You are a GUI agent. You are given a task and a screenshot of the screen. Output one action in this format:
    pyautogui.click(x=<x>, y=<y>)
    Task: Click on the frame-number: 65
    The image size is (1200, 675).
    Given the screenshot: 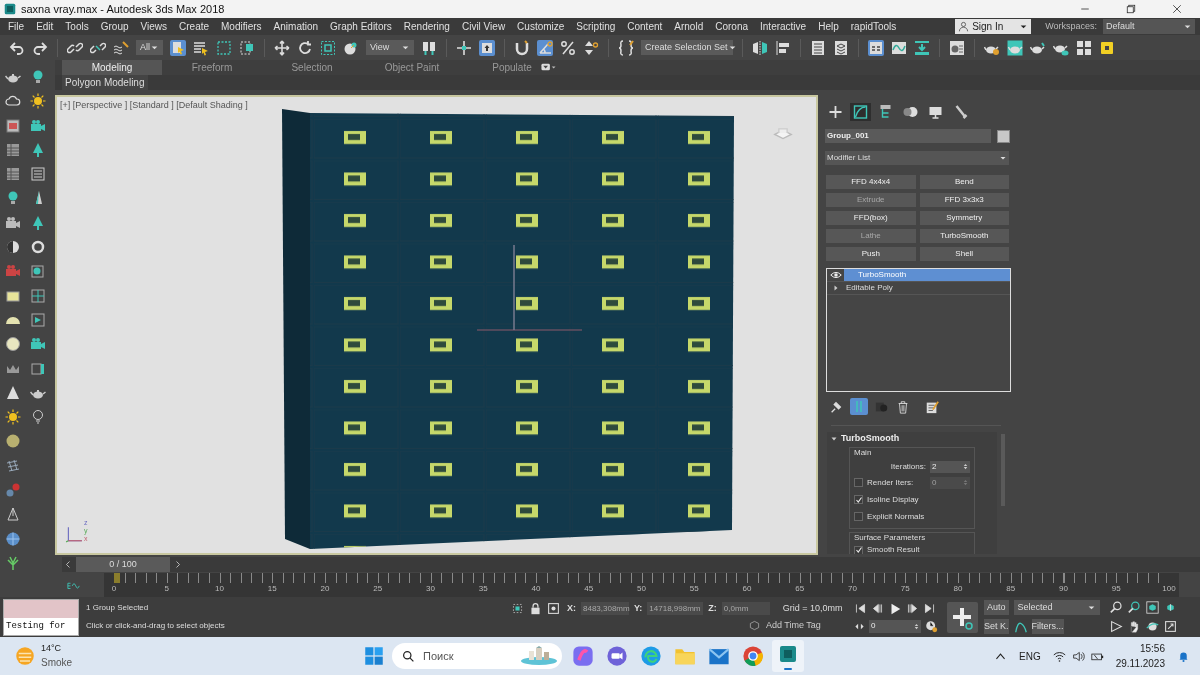 What is the action you would take?
    pyautogui.click(x=800, y=589)
    